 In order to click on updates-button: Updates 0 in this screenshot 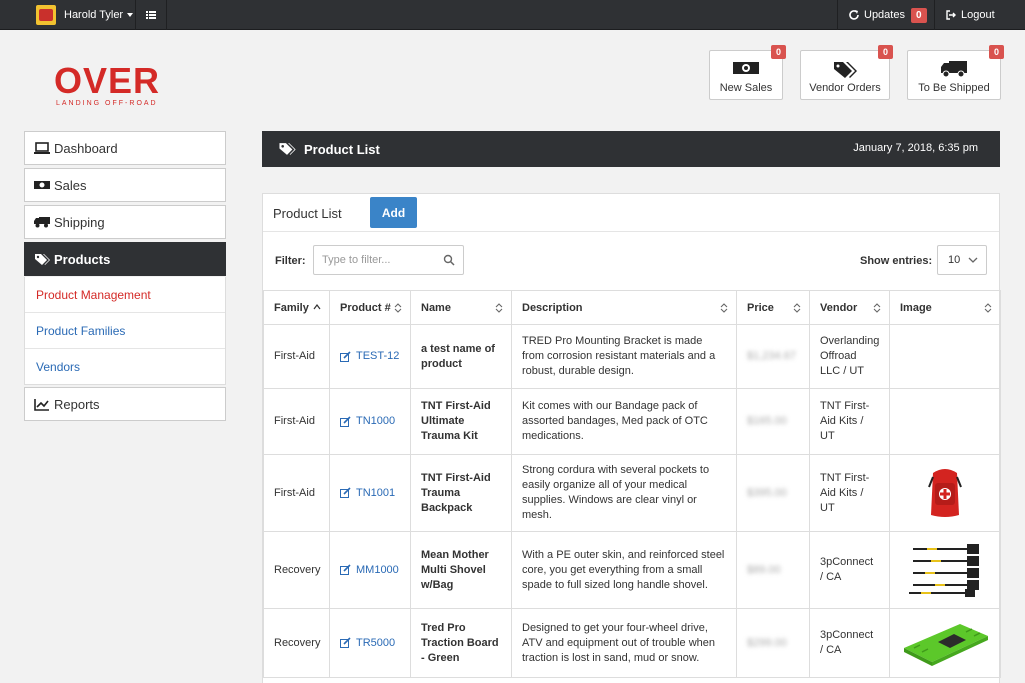, I will do `click(887, 15)`.